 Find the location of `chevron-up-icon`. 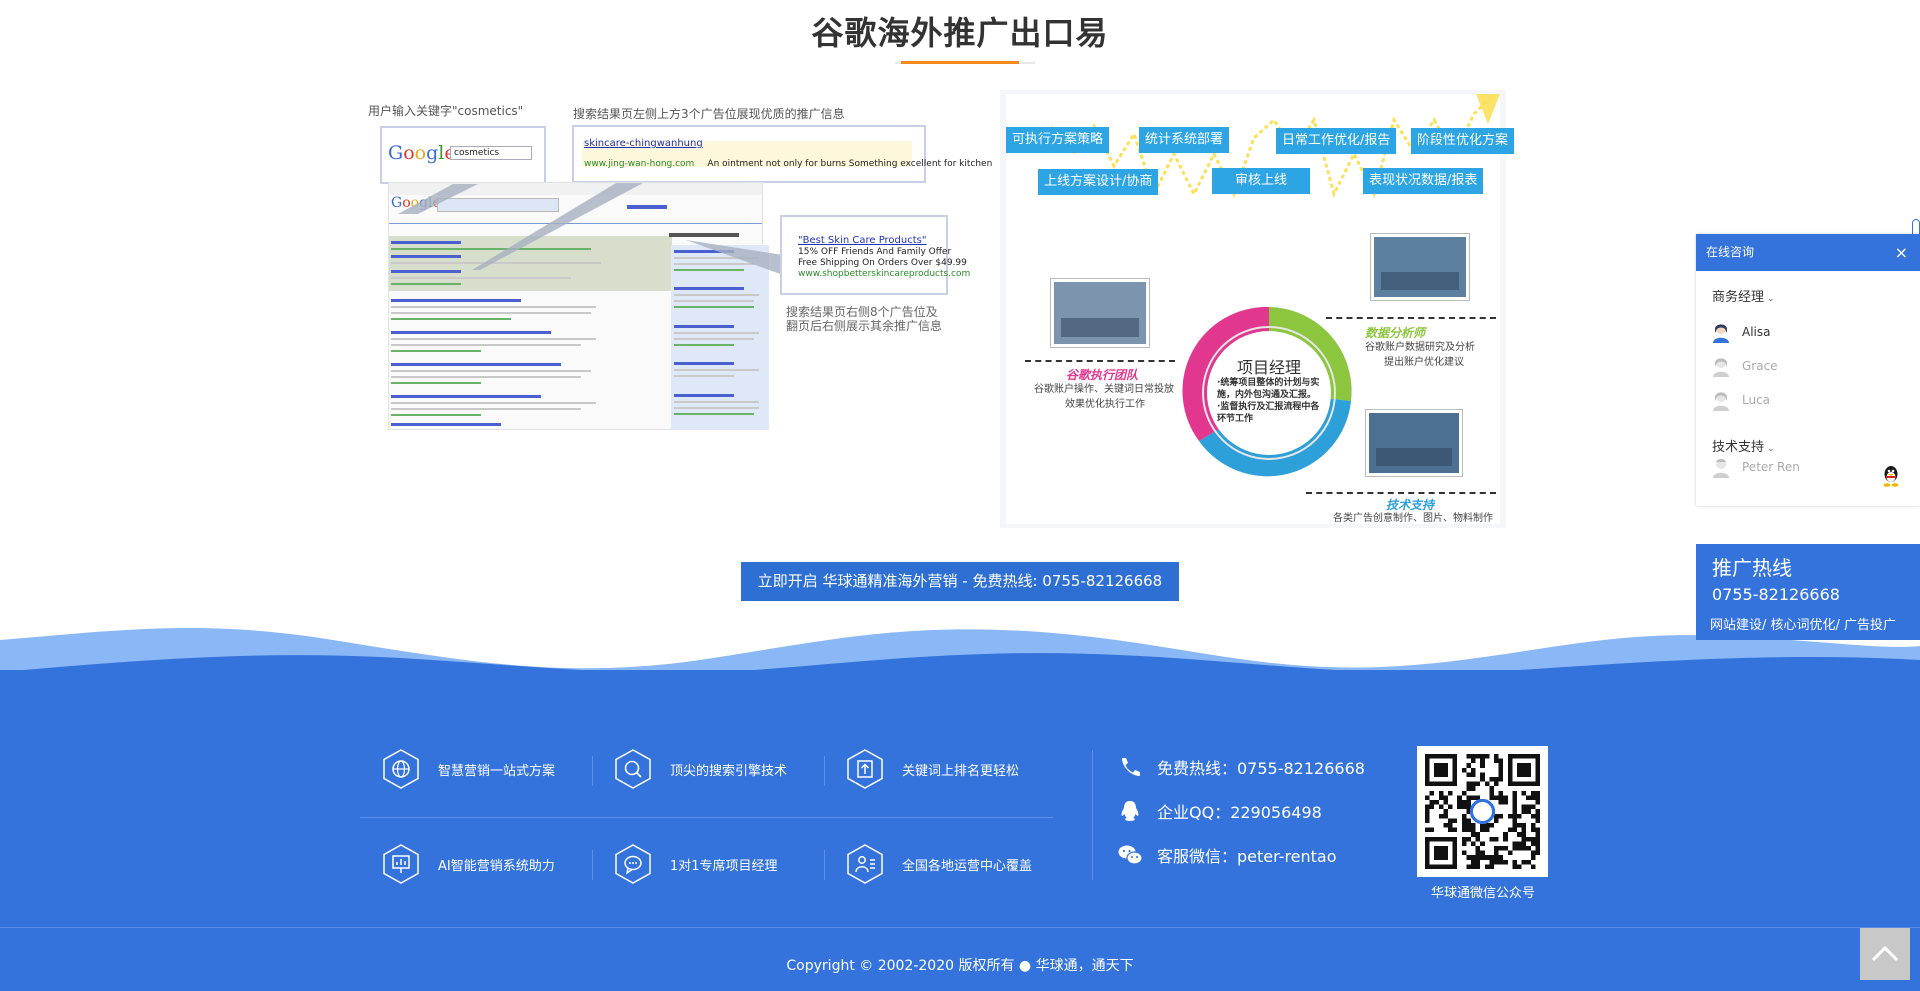

chevron-up-icon is located at coordinates (1885, 953).